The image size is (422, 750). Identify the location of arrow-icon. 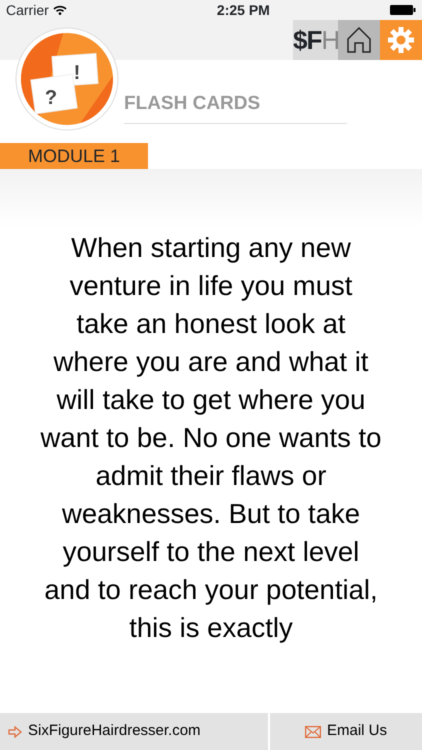
(15, 732).